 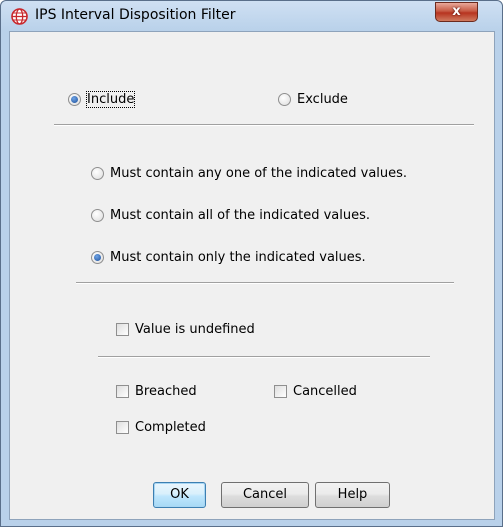 What do you see at coordinates (122, 329) in the screenshot?
I see `value-undefined-checkbox` at bounding box center [122, 329].